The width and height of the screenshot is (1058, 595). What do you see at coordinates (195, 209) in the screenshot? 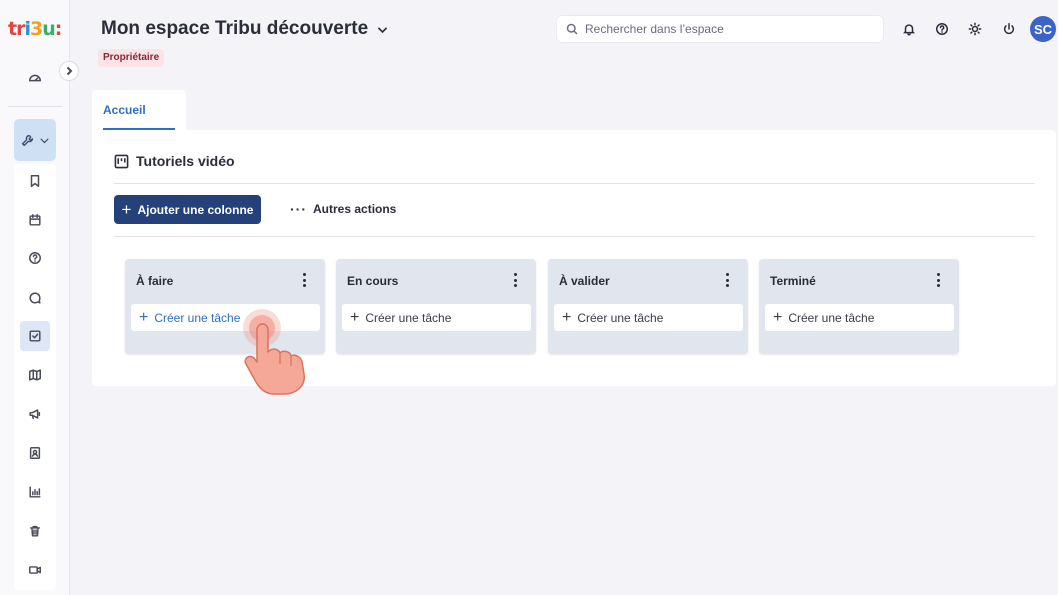
I see `add-column-label: Ajouter une colonne` at bounding box center [195, 209].